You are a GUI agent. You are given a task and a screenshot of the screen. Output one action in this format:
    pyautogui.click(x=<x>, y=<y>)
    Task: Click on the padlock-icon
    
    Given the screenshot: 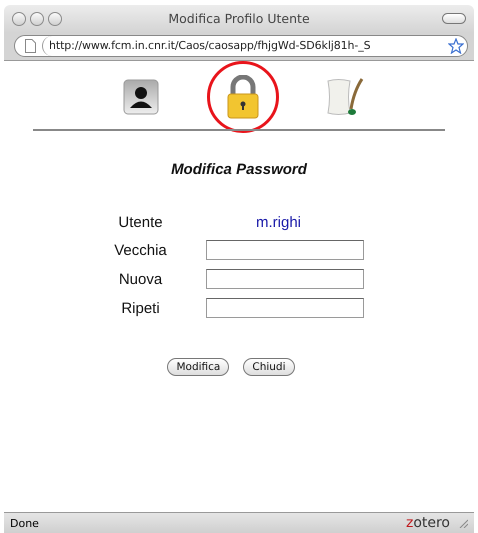 What is the action you would take?
    pyautogui.click(x=243, y=97)
    